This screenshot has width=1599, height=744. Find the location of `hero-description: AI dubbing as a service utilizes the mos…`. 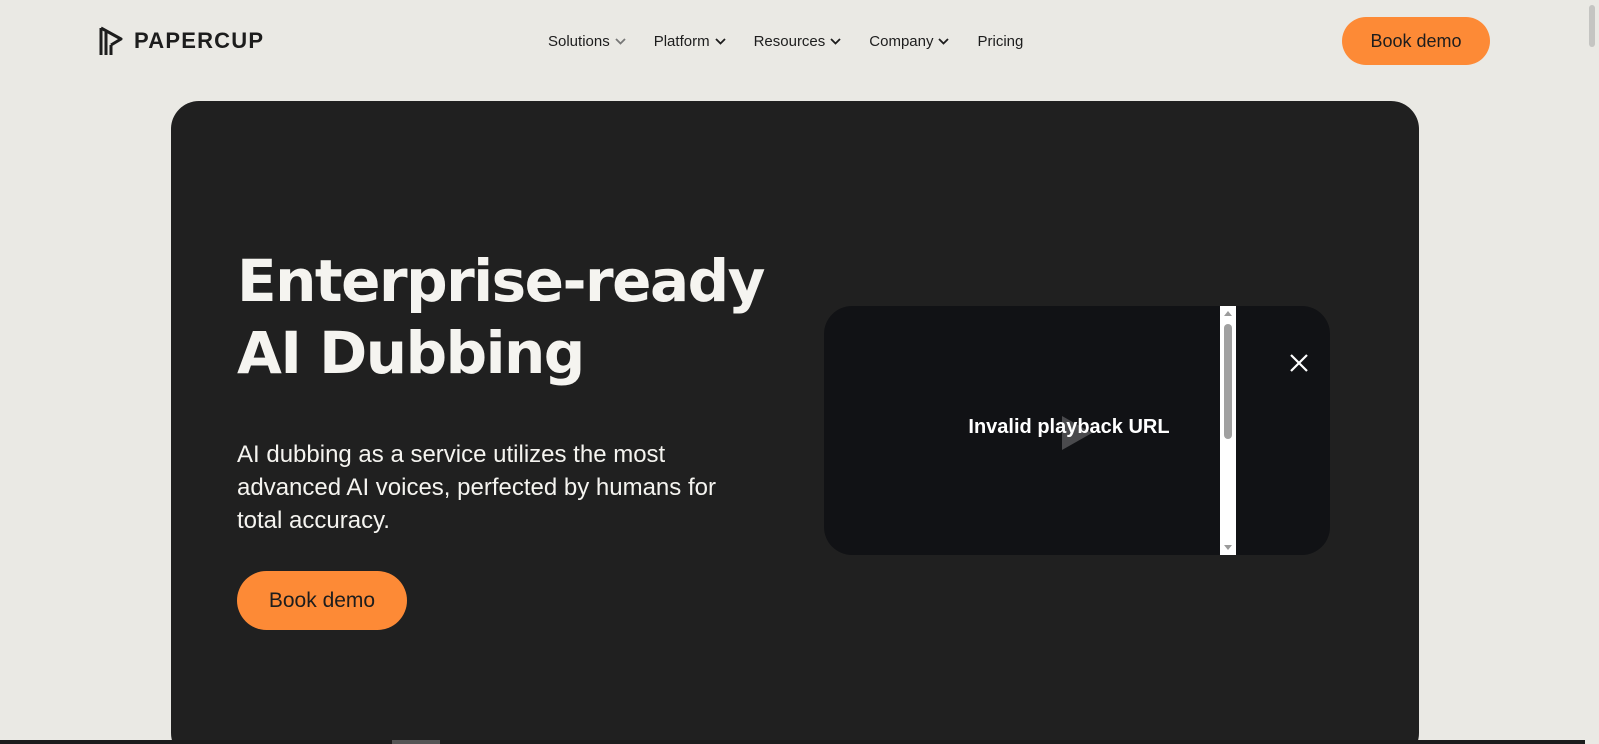

hero-description: AI dubbing as a service utilizes the mos… is located at coordinates (476, 487).